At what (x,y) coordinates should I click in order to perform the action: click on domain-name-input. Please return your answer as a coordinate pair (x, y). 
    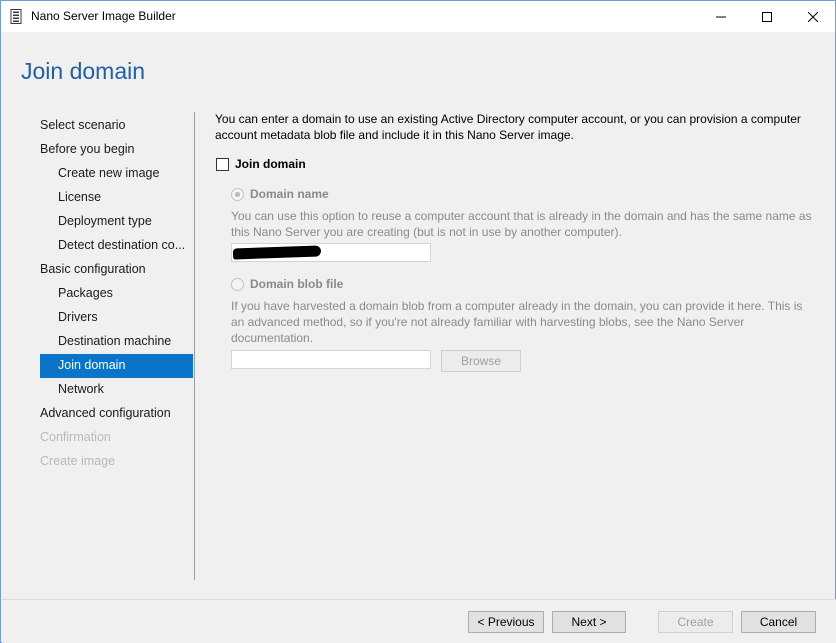
    Looking at the image, I should click on (331, 252).